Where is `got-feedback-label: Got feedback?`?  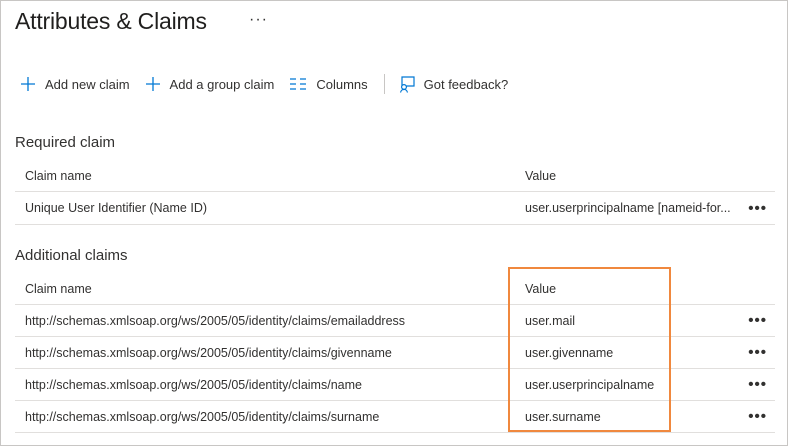
got-feedback-label: Got feedback? is located at coordinates (466, 84).